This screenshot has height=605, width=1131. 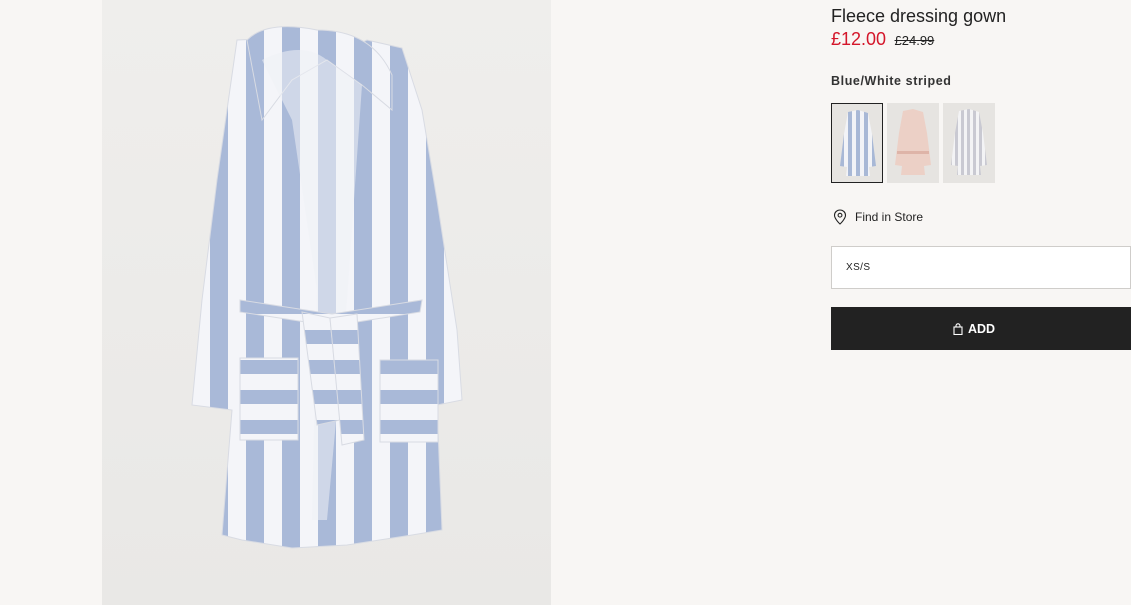 What do you see at coordinates (858, 267) in the screenshot?
I see `selected-size: XS/S` at bounding box center [858, 267].